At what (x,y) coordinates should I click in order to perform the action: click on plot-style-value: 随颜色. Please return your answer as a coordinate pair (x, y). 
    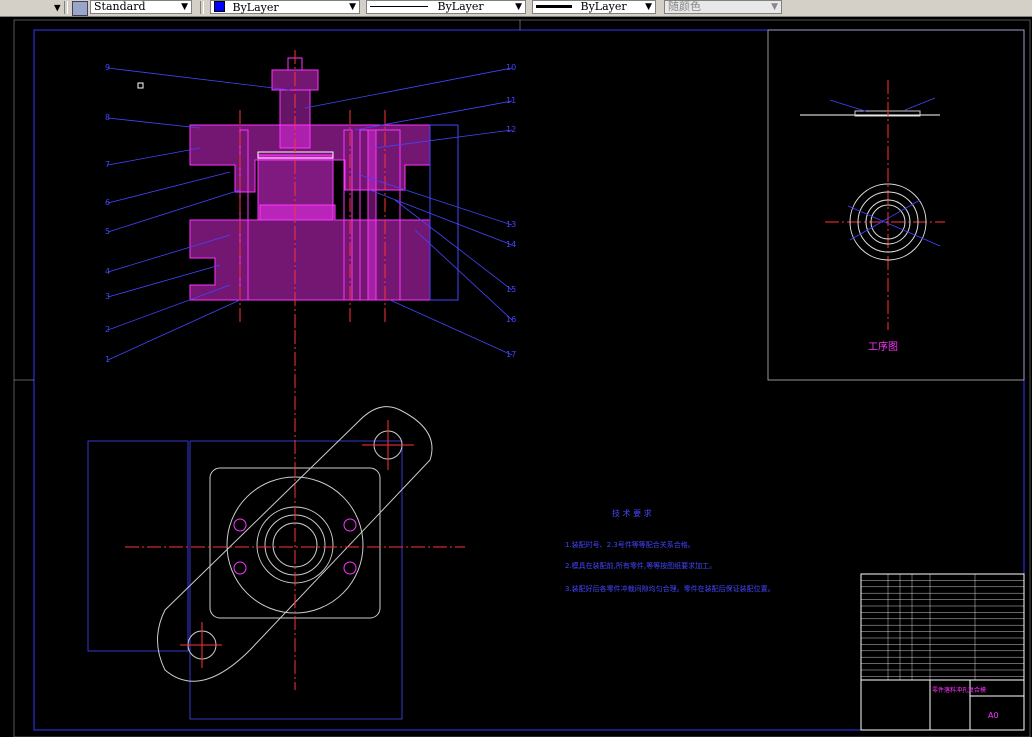
    Looking at the image, I should click on (684, 6).